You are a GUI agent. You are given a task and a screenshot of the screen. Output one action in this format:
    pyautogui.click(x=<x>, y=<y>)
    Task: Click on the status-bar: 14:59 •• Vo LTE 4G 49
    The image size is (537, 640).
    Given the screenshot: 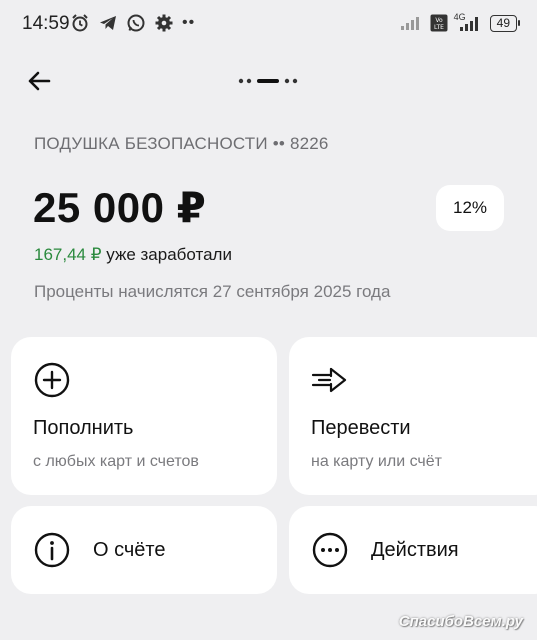 What is the action you would take?
    pyautogui.click(x=268, y=25)
    